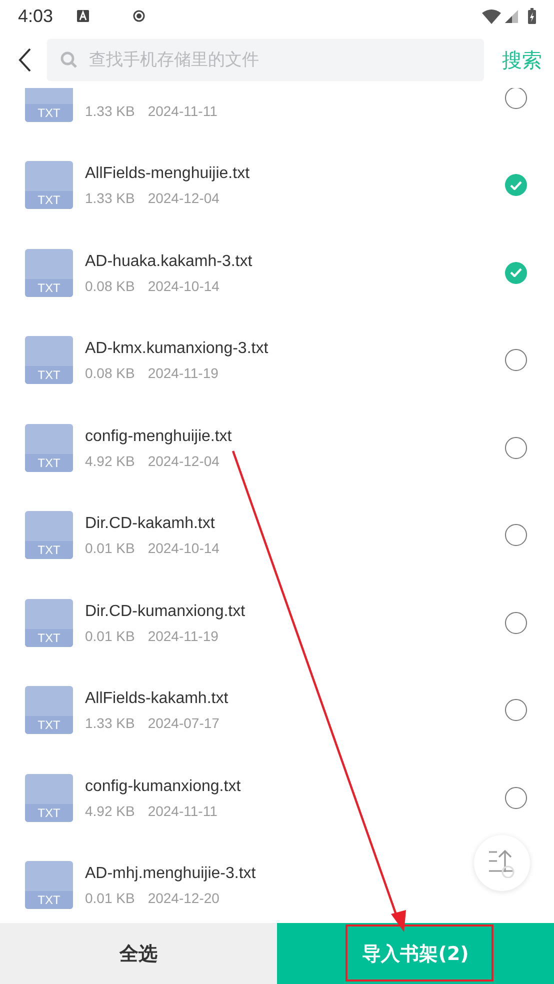 Image resolution: width=554 pixels, height=984 pixels. What do you see at coordinates (157, 699) in the screenshot?
I see `file-name: AllFields-kakamh.txt` at bounding box center [157, 699].